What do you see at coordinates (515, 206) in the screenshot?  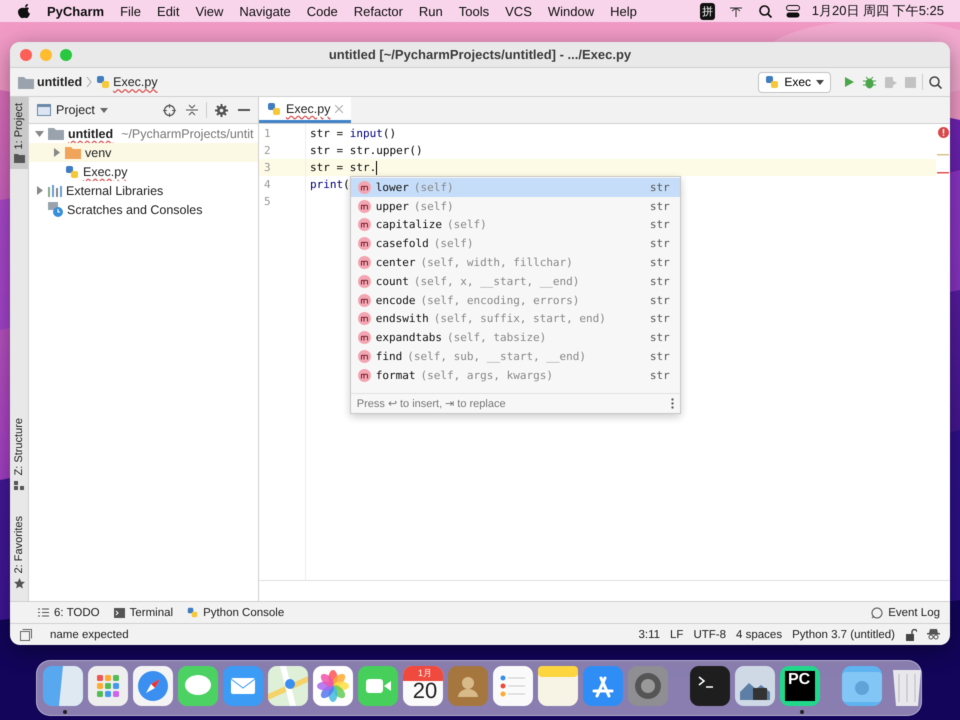 I see `completion-item: upper (self) str` at bounding box center [515, 206].